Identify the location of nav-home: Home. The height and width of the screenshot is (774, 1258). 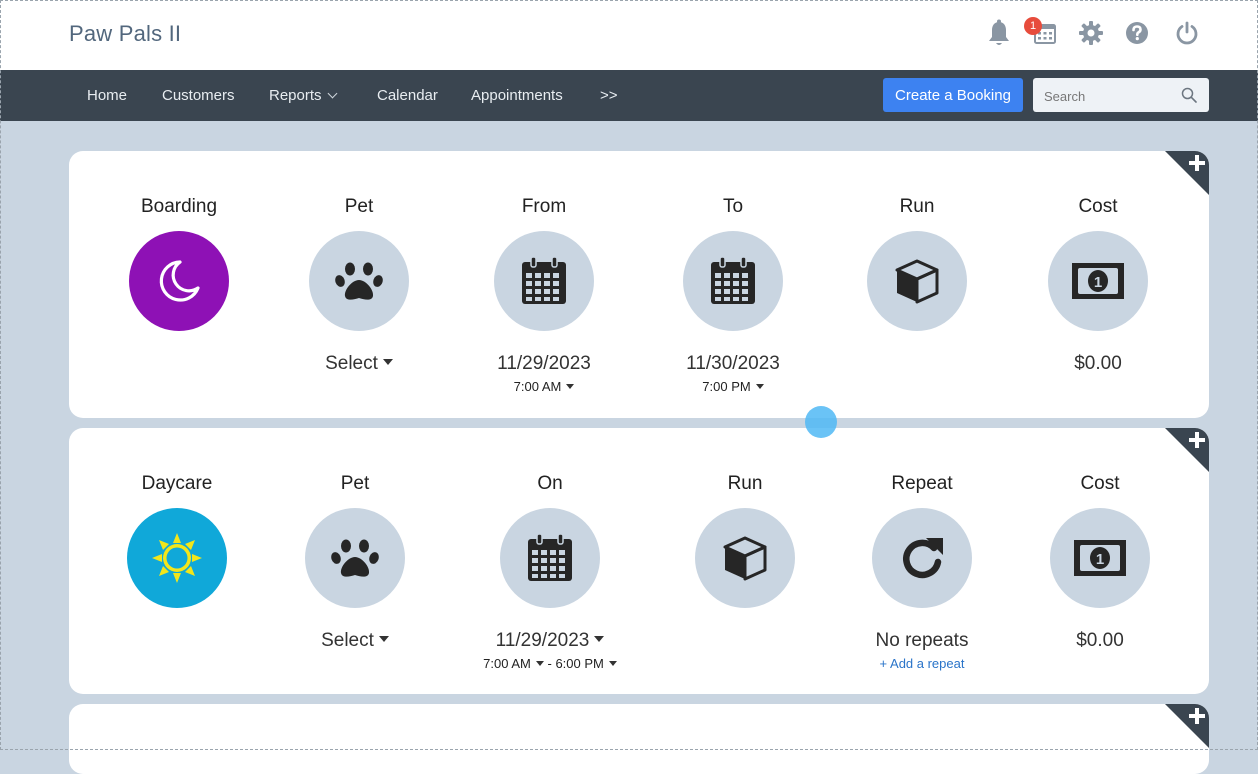
(107, 95).